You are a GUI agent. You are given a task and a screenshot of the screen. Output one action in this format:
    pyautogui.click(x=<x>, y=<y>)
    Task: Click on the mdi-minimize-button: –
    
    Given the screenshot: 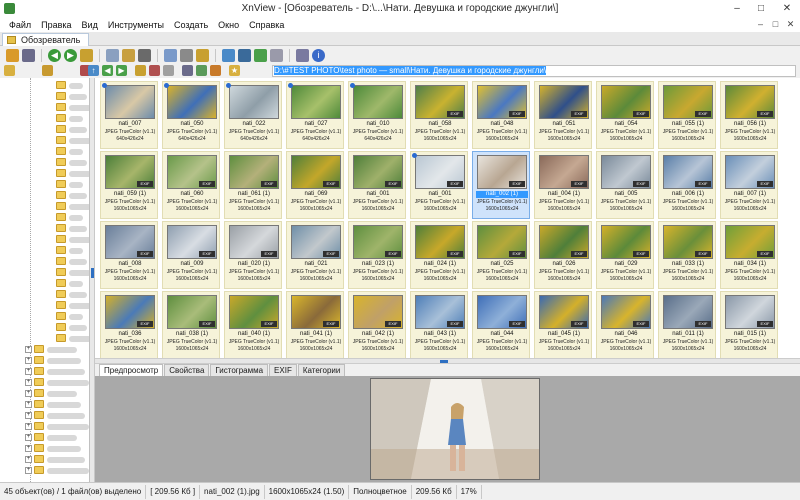 What is the action you would take?
    pyautogui.click(x=760, y=24)
    